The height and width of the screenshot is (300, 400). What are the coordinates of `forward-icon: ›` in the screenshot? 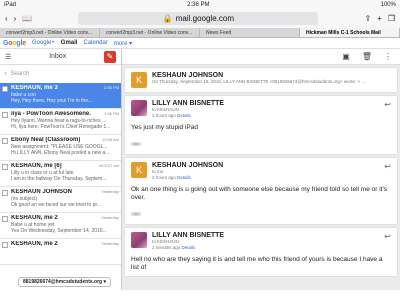 It's located at (15, 18).